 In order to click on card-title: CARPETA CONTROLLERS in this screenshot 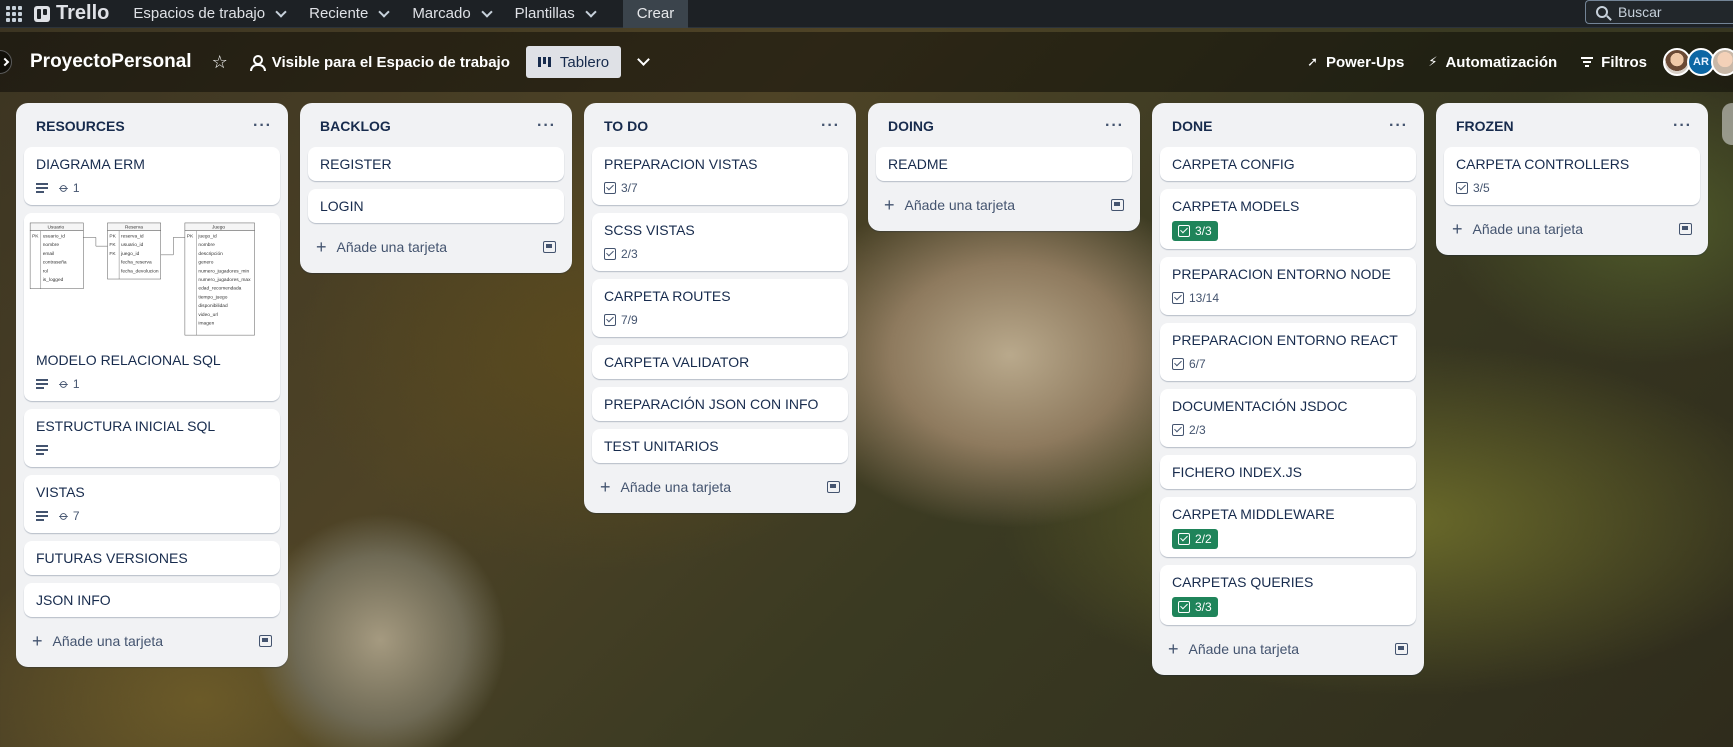, I will do `click(1543, 164)`.